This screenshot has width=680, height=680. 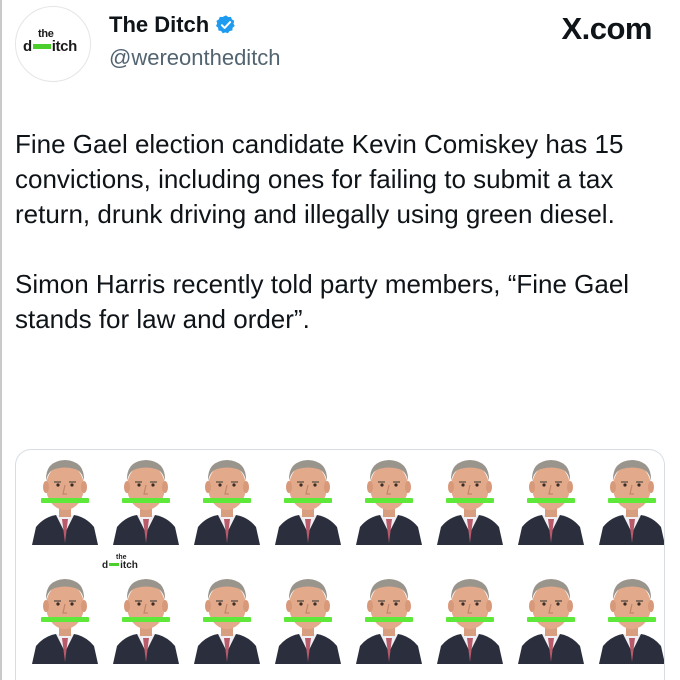 What do you see at coordinates (64, 46) in the screenshot?
I see `logo-itch-text: itch` at bounding box center [64, 46].